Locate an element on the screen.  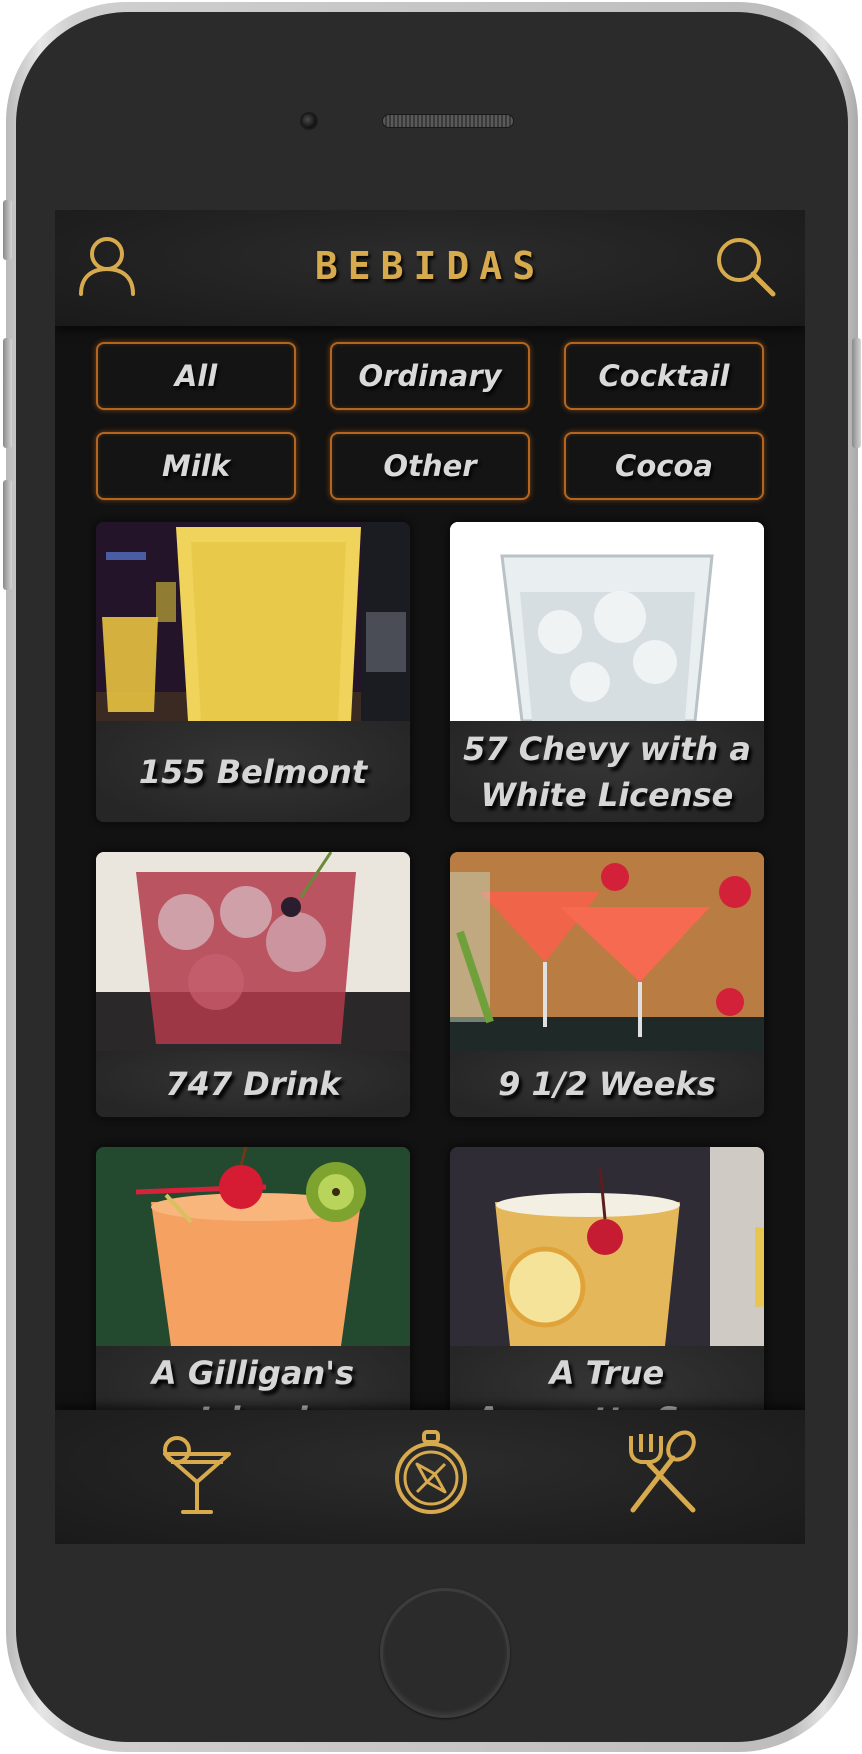
fork-spoon-icon is located at coordinates (663, 1475).